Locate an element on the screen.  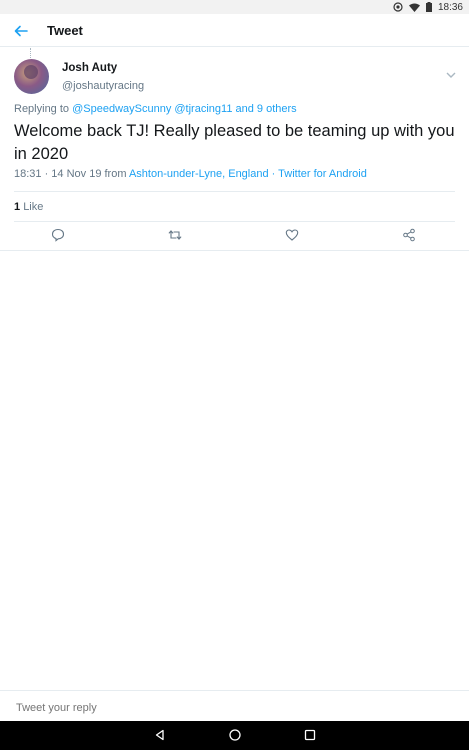
chevron-down-icon is located at coordinates (451, 72).